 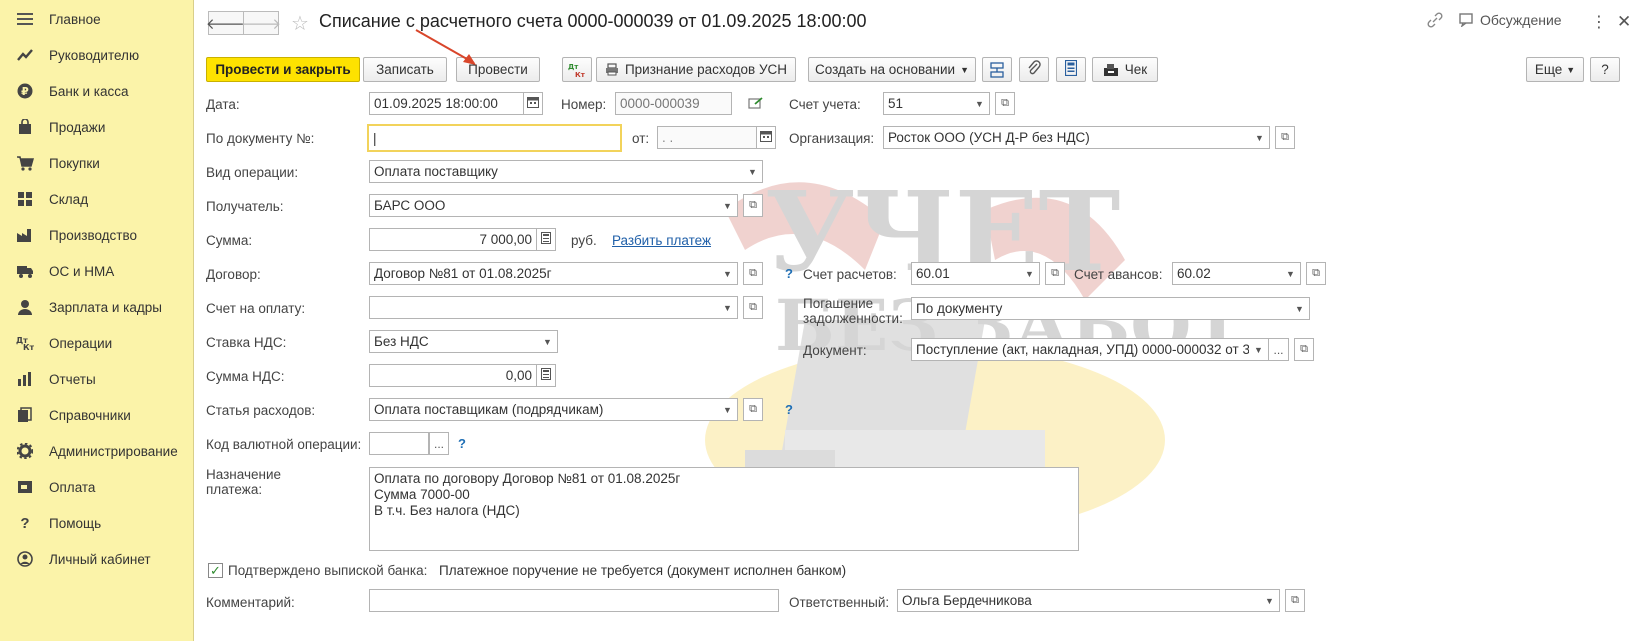 I want to click on favorite-star-icon: ☆, so click(x=300, y=23).